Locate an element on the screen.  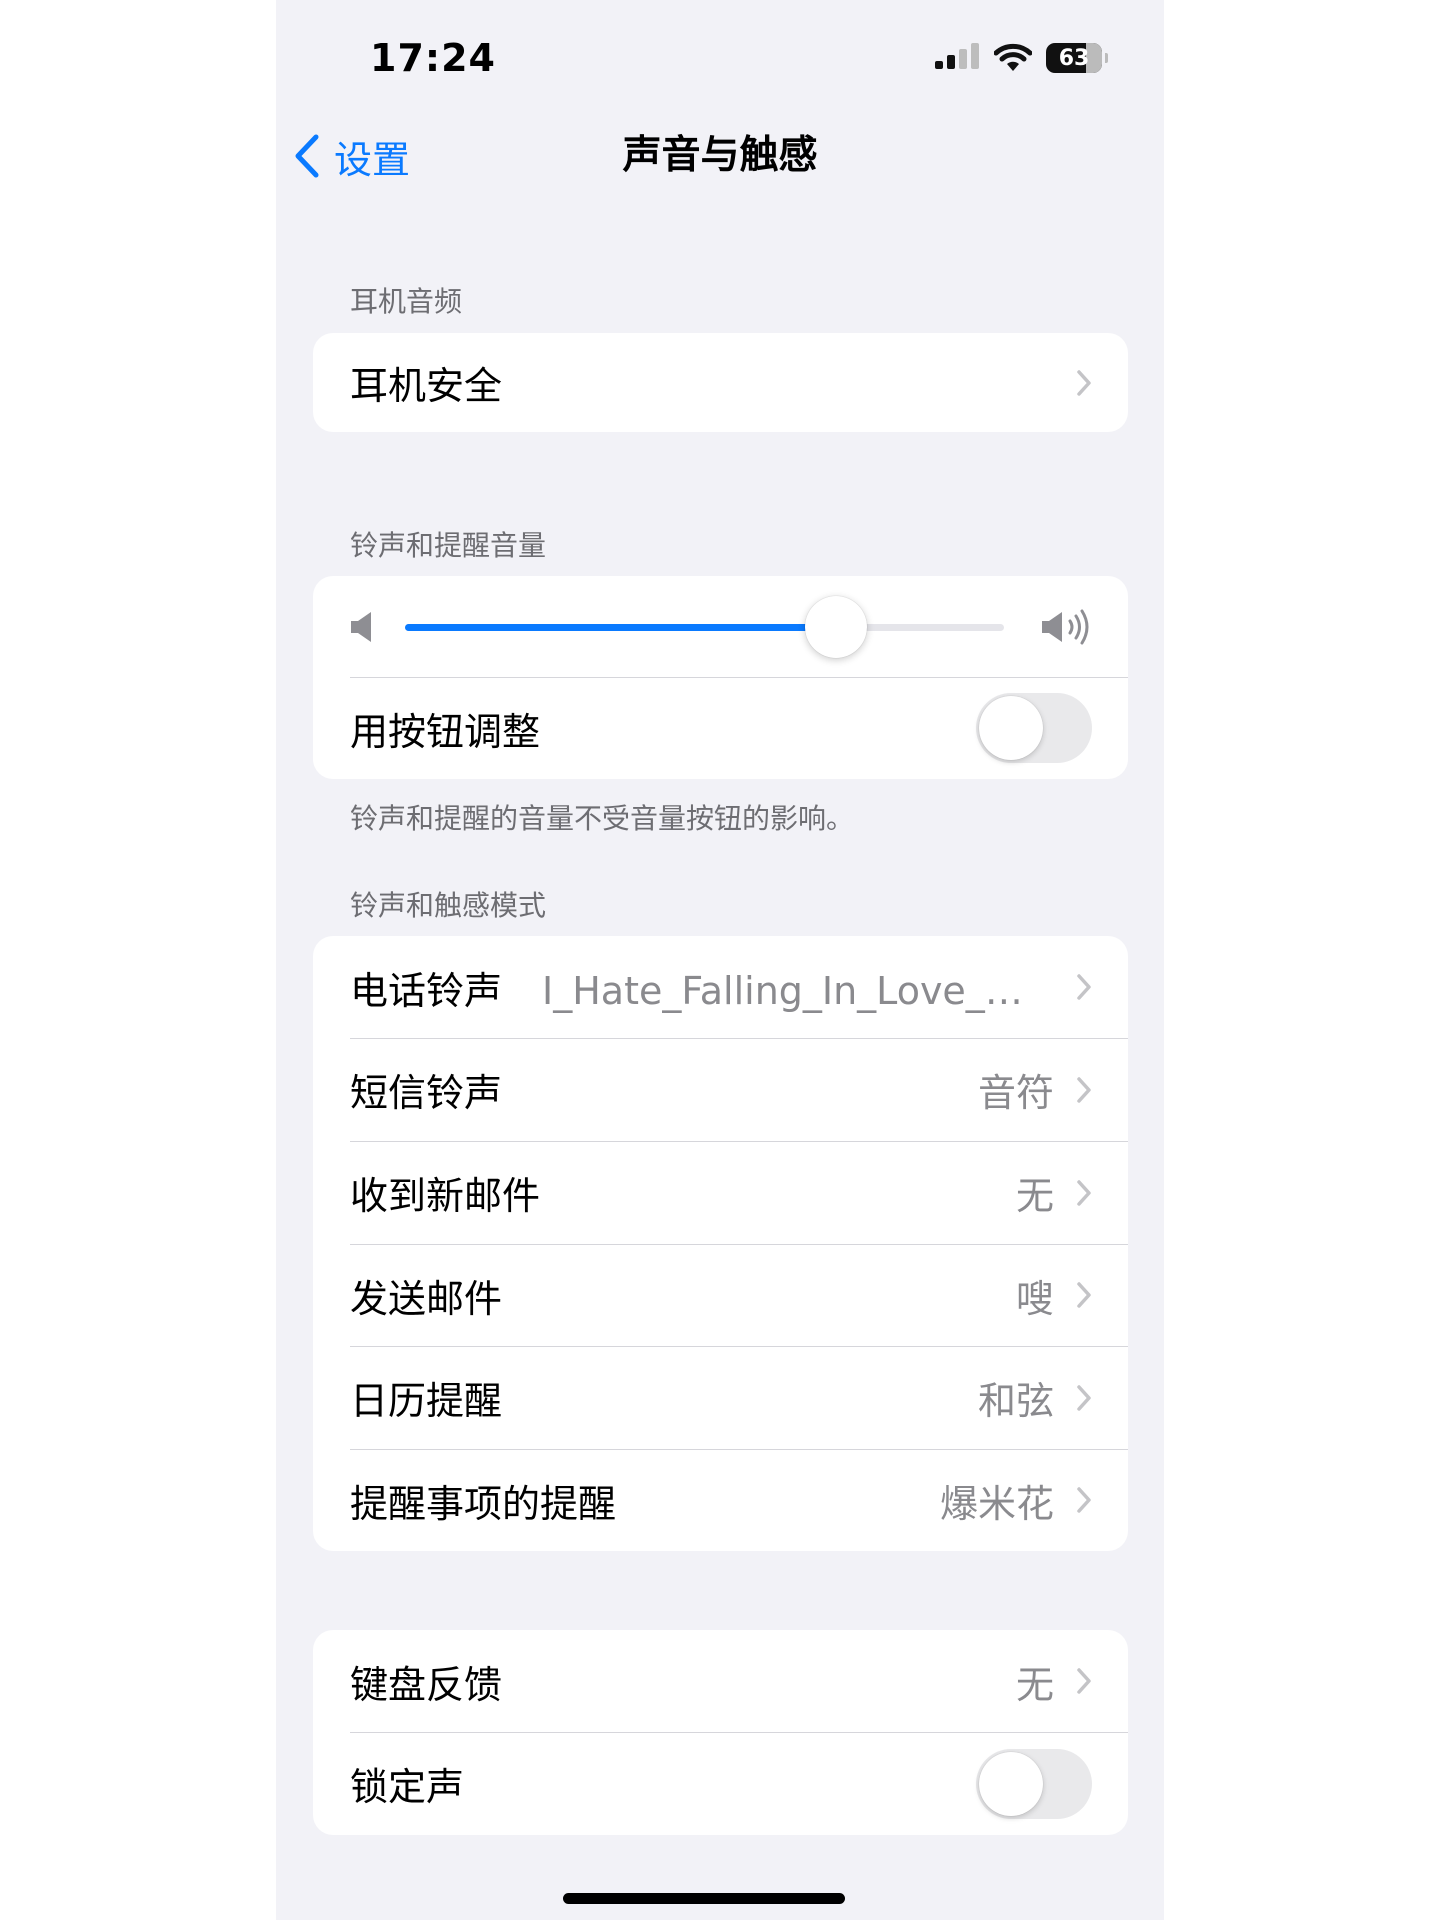
section-header-headphone-audio: 耳机音频 is located at coordinates (406, 301).